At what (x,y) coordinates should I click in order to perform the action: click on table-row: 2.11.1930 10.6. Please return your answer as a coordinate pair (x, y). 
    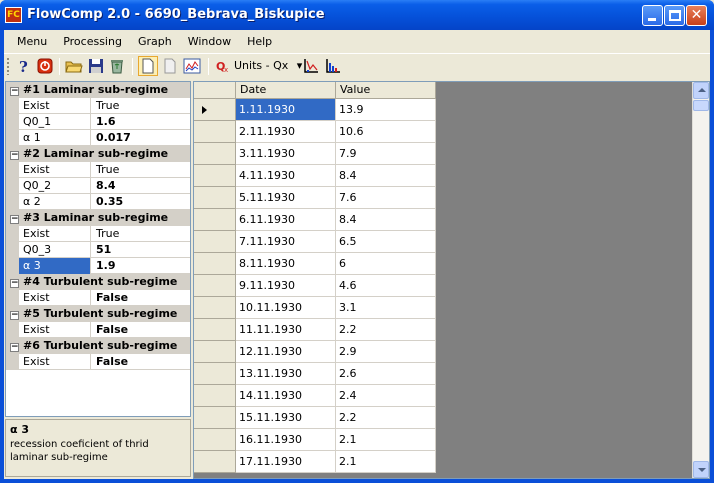
    Looking at the image, I should click on (315, 132).